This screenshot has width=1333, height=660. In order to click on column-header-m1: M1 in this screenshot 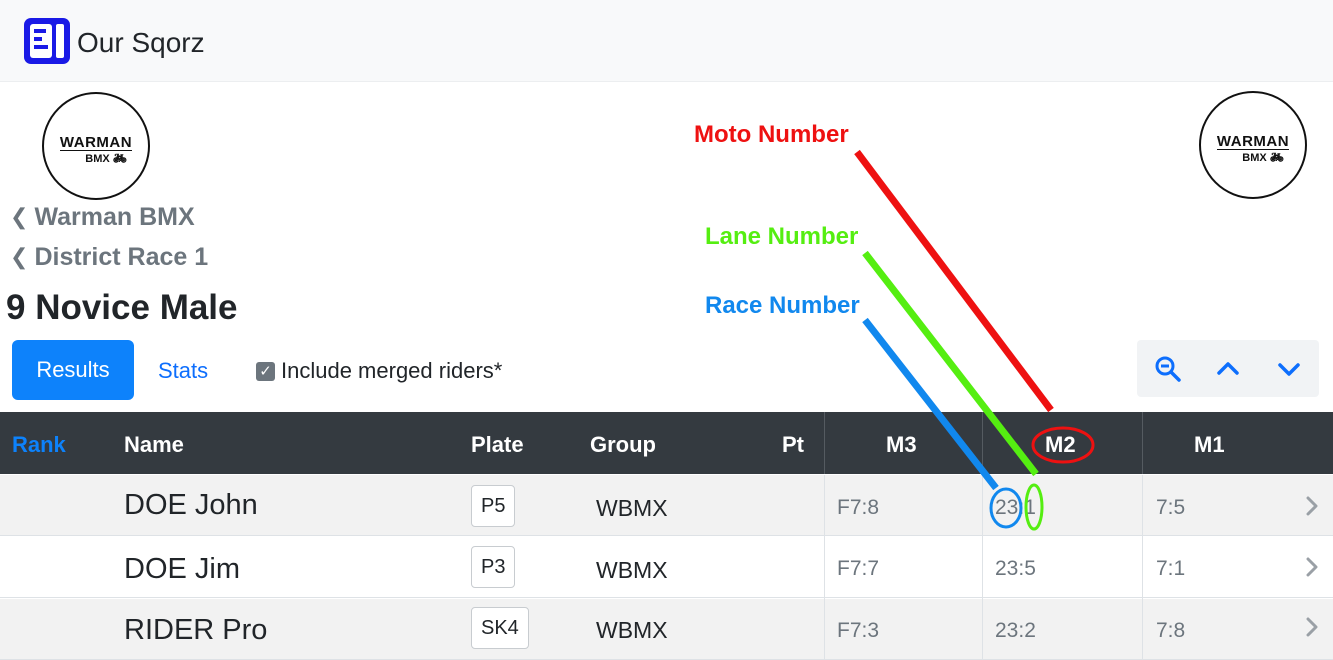, I will do `click(1209, 445)`.